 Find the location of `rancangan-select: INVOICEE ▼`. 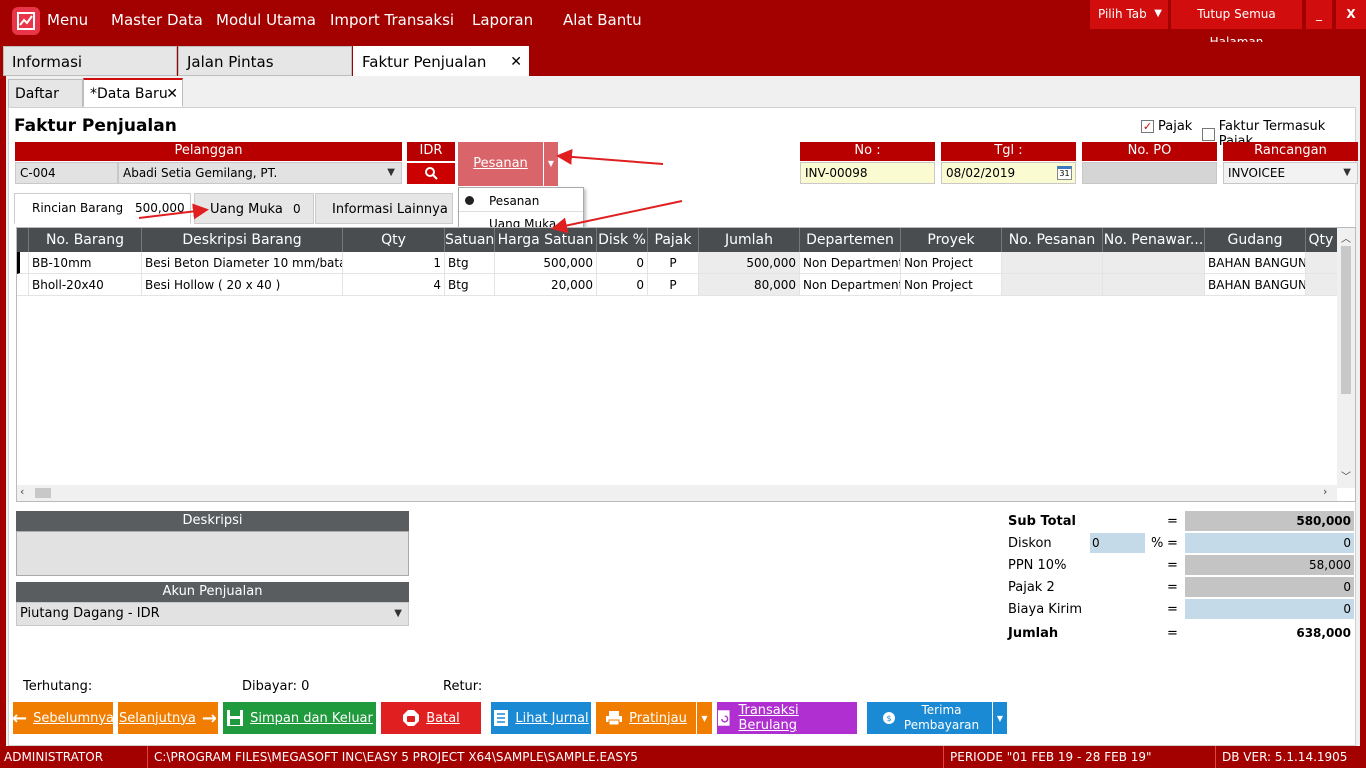

rancangan-select: INVOICEE ▼ is located at coordinates (1290, 173).